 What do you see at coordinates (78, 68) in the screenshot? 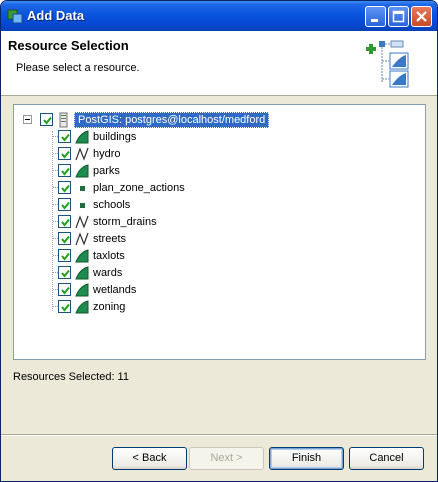
I see `page-description: Please select a resource.` at bounding box center [78, 68].